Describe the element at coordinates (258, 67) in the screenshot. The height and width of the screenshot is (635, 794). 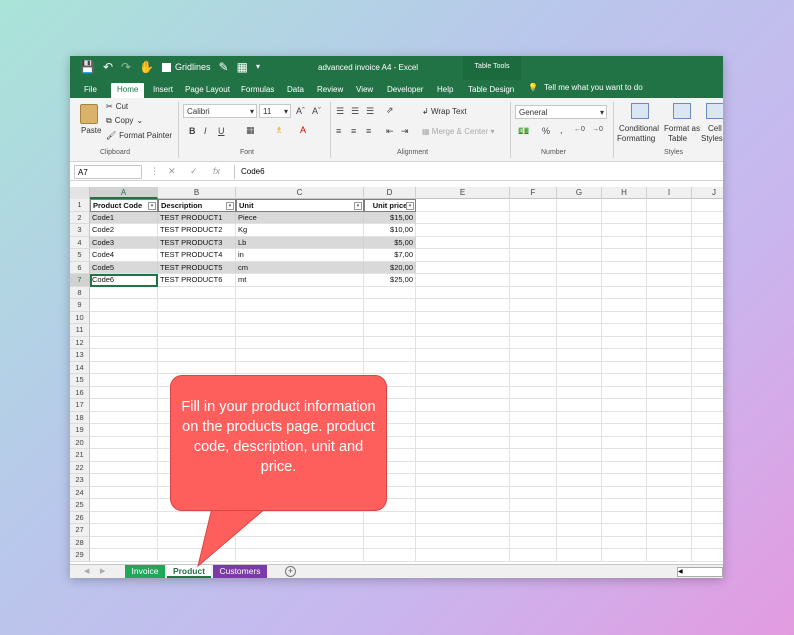
I see `customize-qat-icon: ▾` at that location.